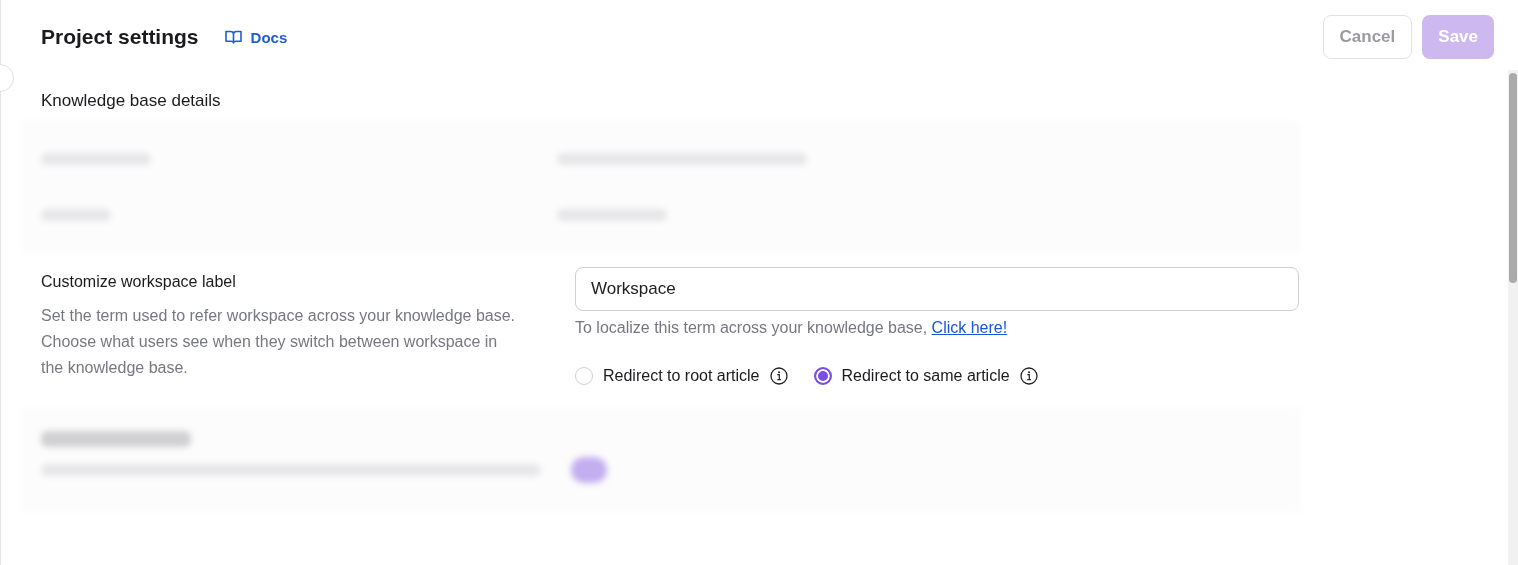 Image resolution: width=1518 pixels, height=565 pixels. I want to click on radio-label: Redirect to root article, so click(681, 376).